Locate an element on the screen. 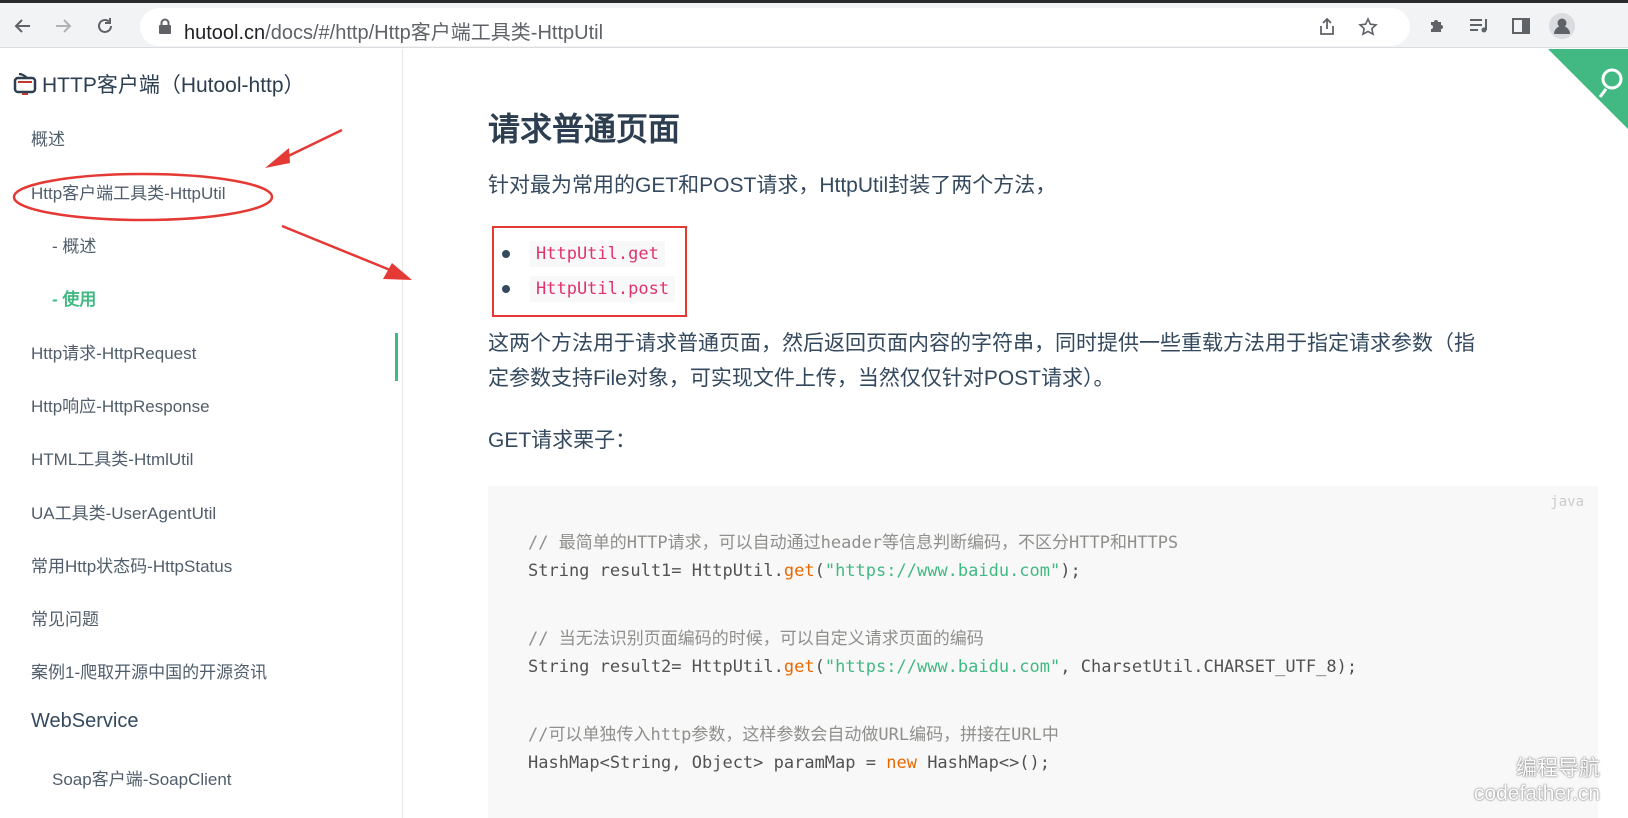  back-button is located at coordinates (23, 26).